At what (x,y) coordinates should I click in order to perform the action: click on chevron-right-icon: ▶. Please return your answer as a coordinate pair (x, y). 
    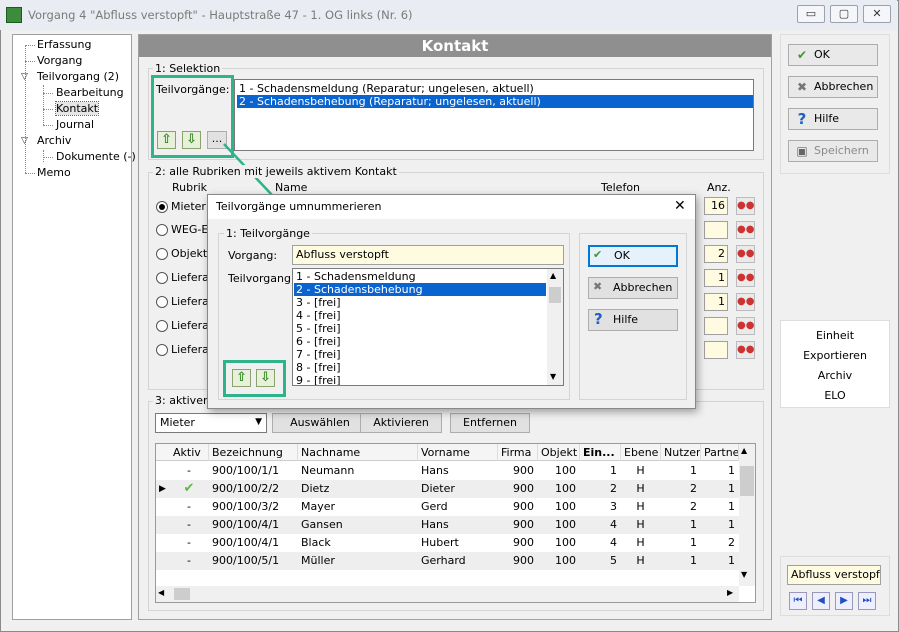
    Looking at the image, I should click on (730, 592).